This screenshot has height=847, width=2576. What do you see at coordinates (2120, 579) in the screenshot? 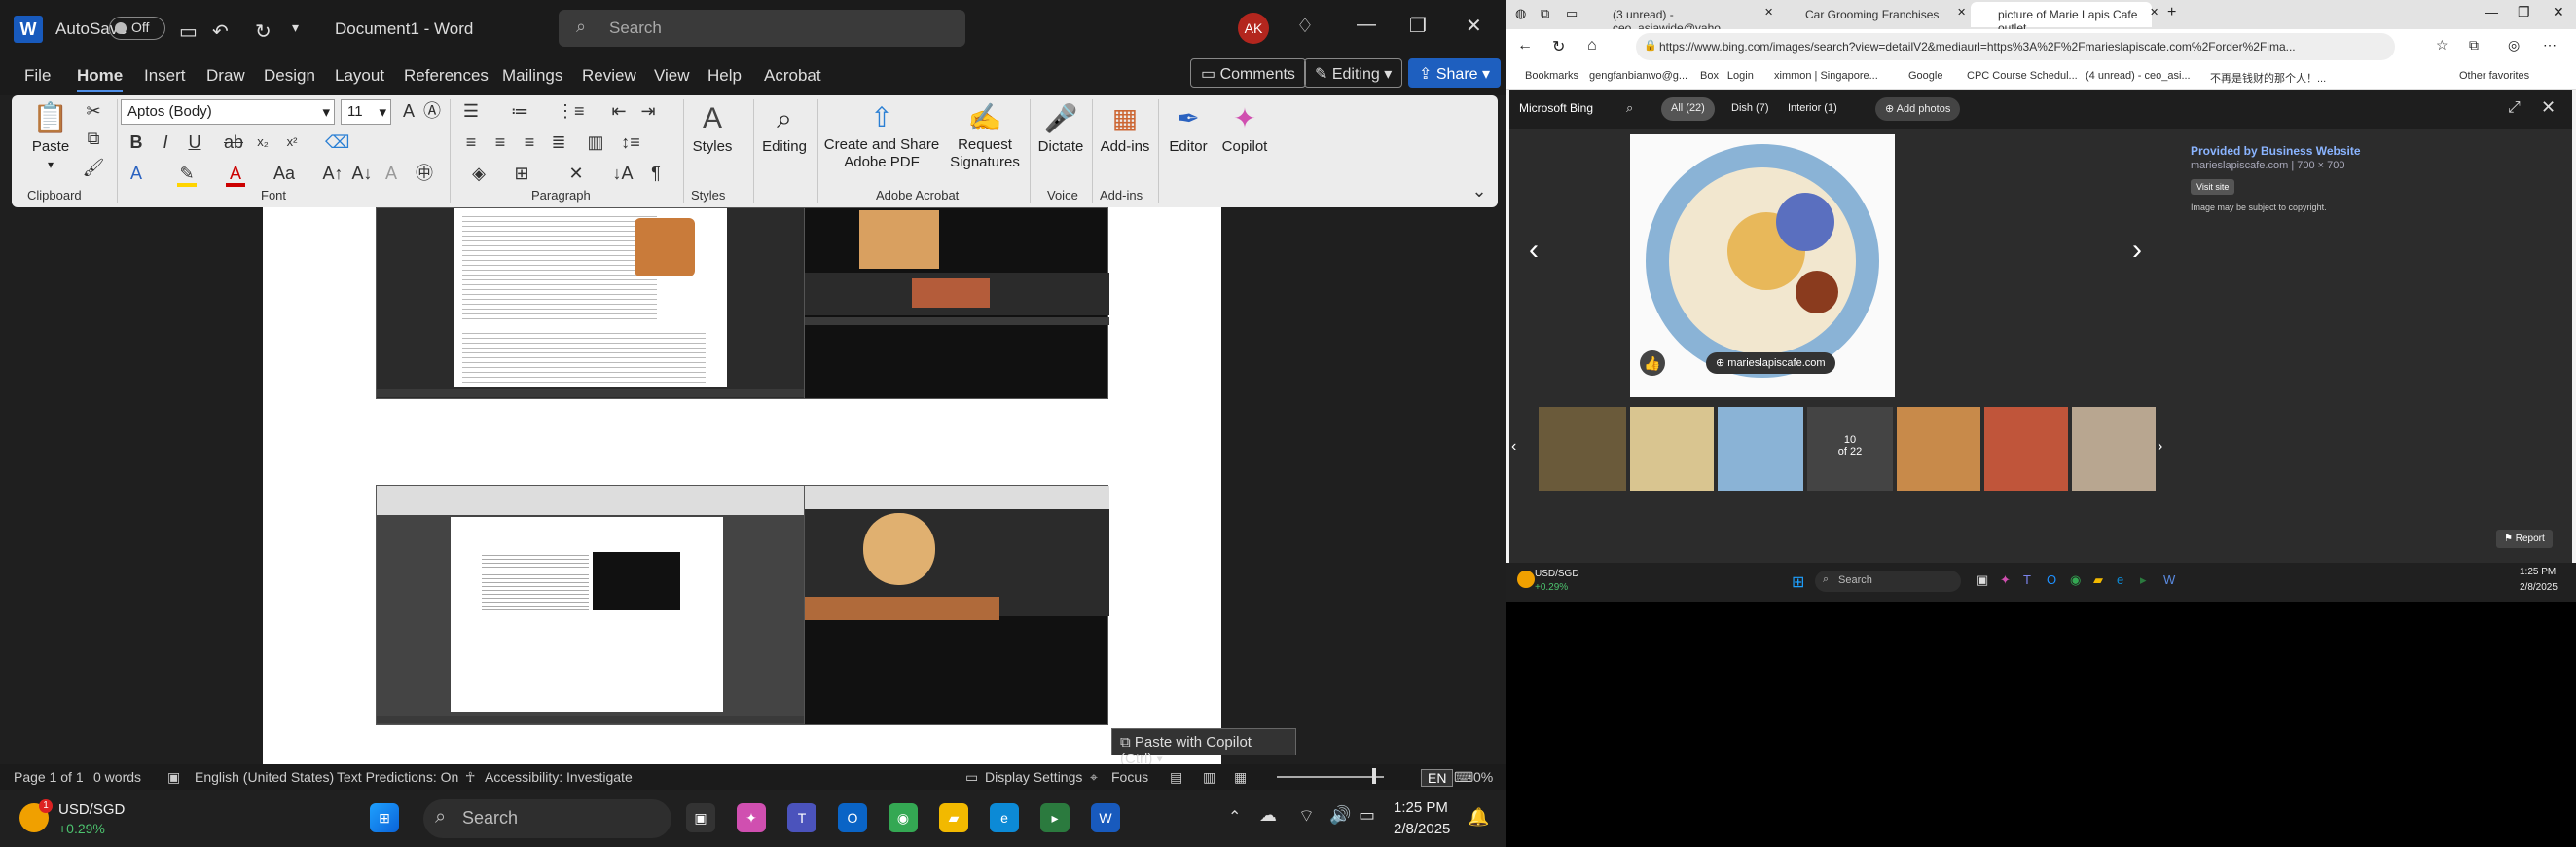
I see `edge-icon: e` at bounding box center [2120, 579].